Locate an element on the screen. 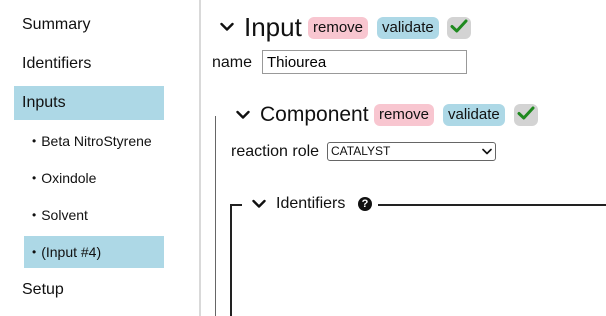 This screenshot has height=316, width=606. reaction-role-select: CATALYST is located at coordinates (411, 151).